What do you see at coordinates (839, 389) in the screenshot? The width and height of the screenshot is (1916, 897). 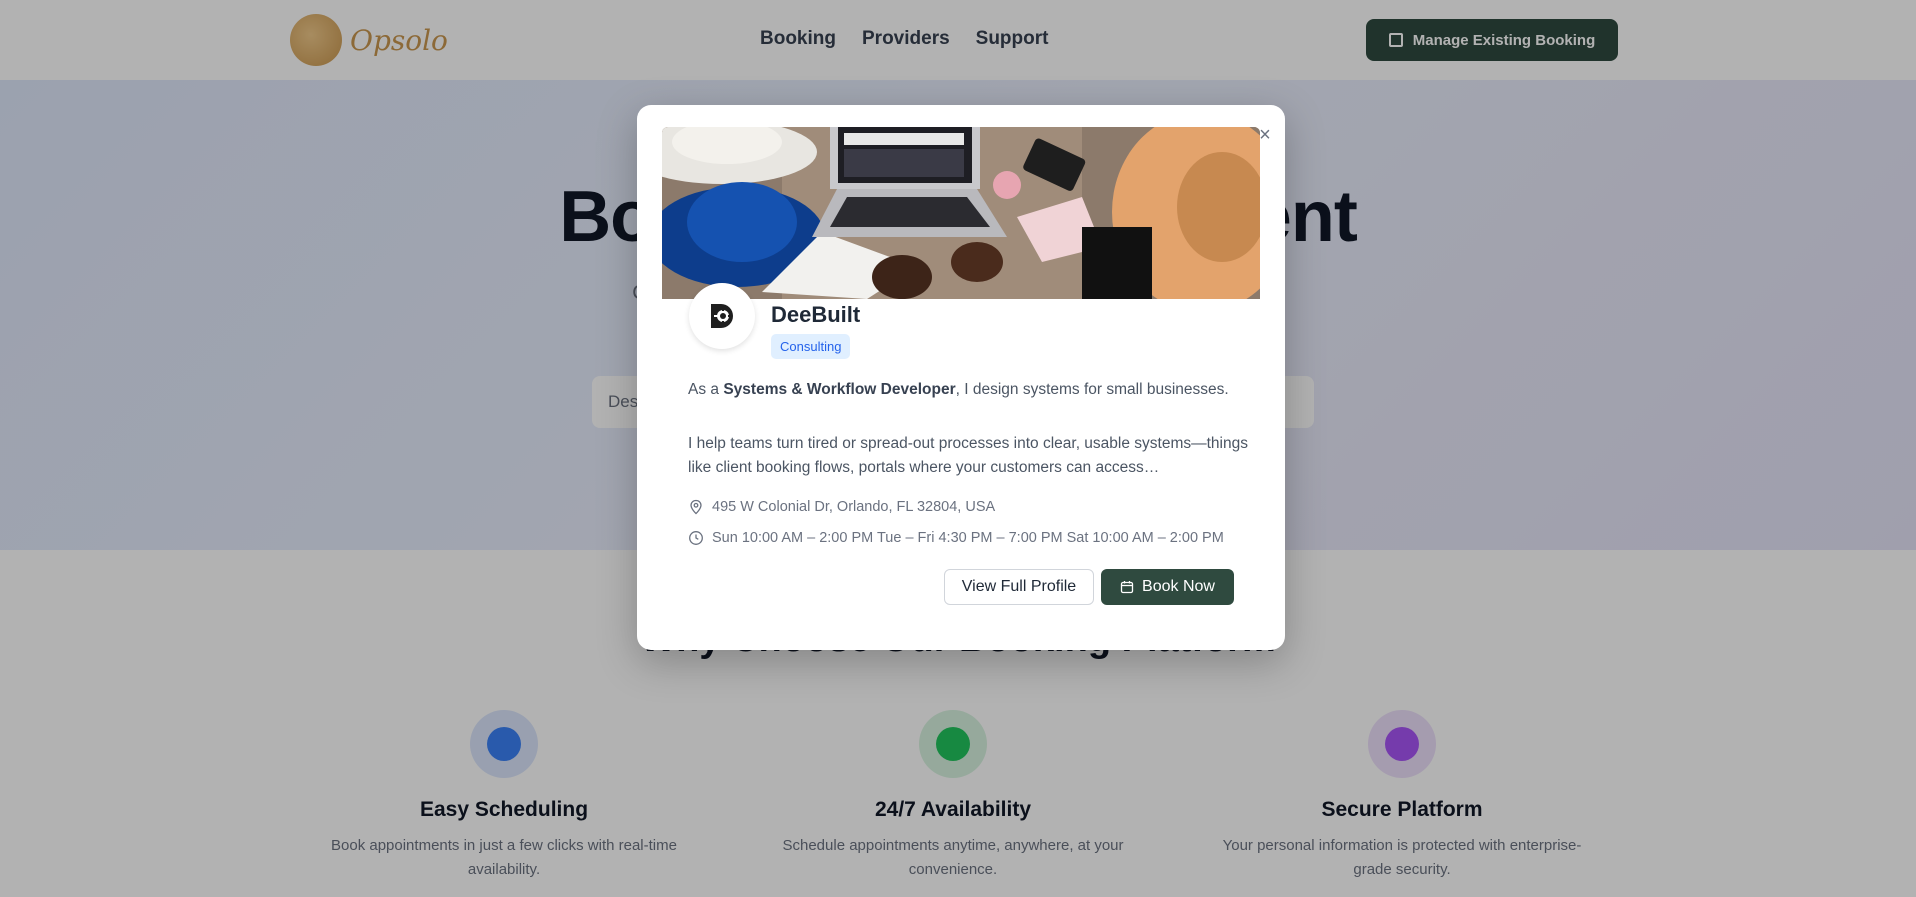 I see `desc-role: Systems & Workflow Developer` at bounding box center [839, 389].